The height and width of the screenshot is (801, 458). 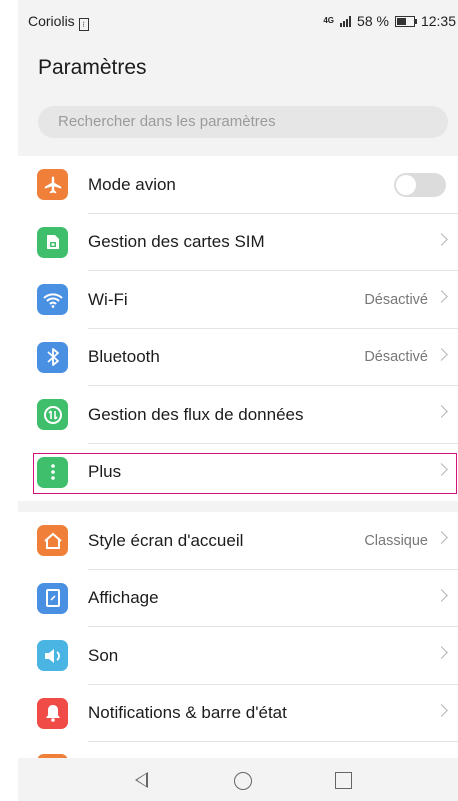 What do you see at coordinates (52, 598) in the screenshot?
I see `display-icon` at bounding box center [52, 598].